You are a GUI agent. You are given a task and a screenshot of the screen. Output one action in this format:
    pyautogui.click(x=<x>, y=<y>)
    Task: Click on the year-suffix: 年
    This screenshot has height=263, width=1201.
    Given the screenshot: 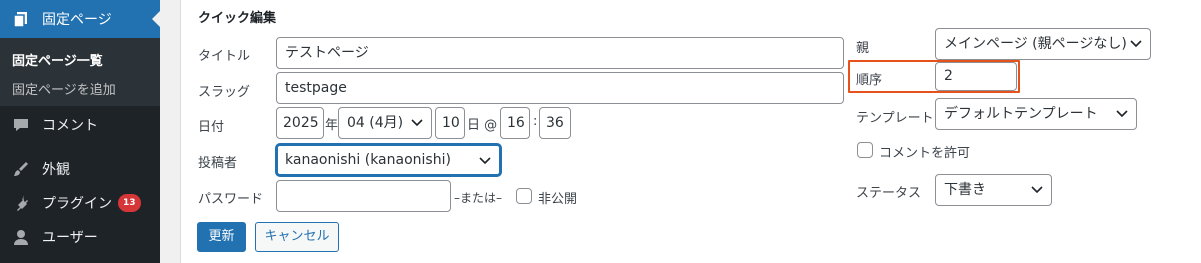 What is the action you would take?
    pyautogui.click(x=332, y=125)
    